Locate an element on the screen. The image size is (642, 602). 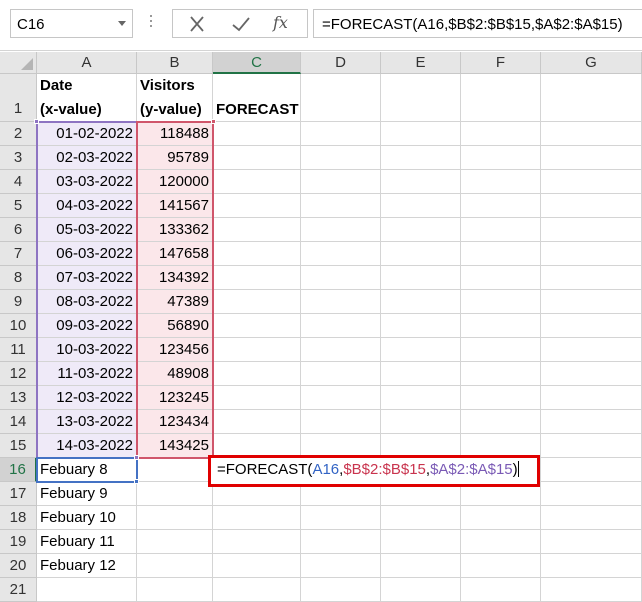
cell-d19 is located at coordinates (341, 542).